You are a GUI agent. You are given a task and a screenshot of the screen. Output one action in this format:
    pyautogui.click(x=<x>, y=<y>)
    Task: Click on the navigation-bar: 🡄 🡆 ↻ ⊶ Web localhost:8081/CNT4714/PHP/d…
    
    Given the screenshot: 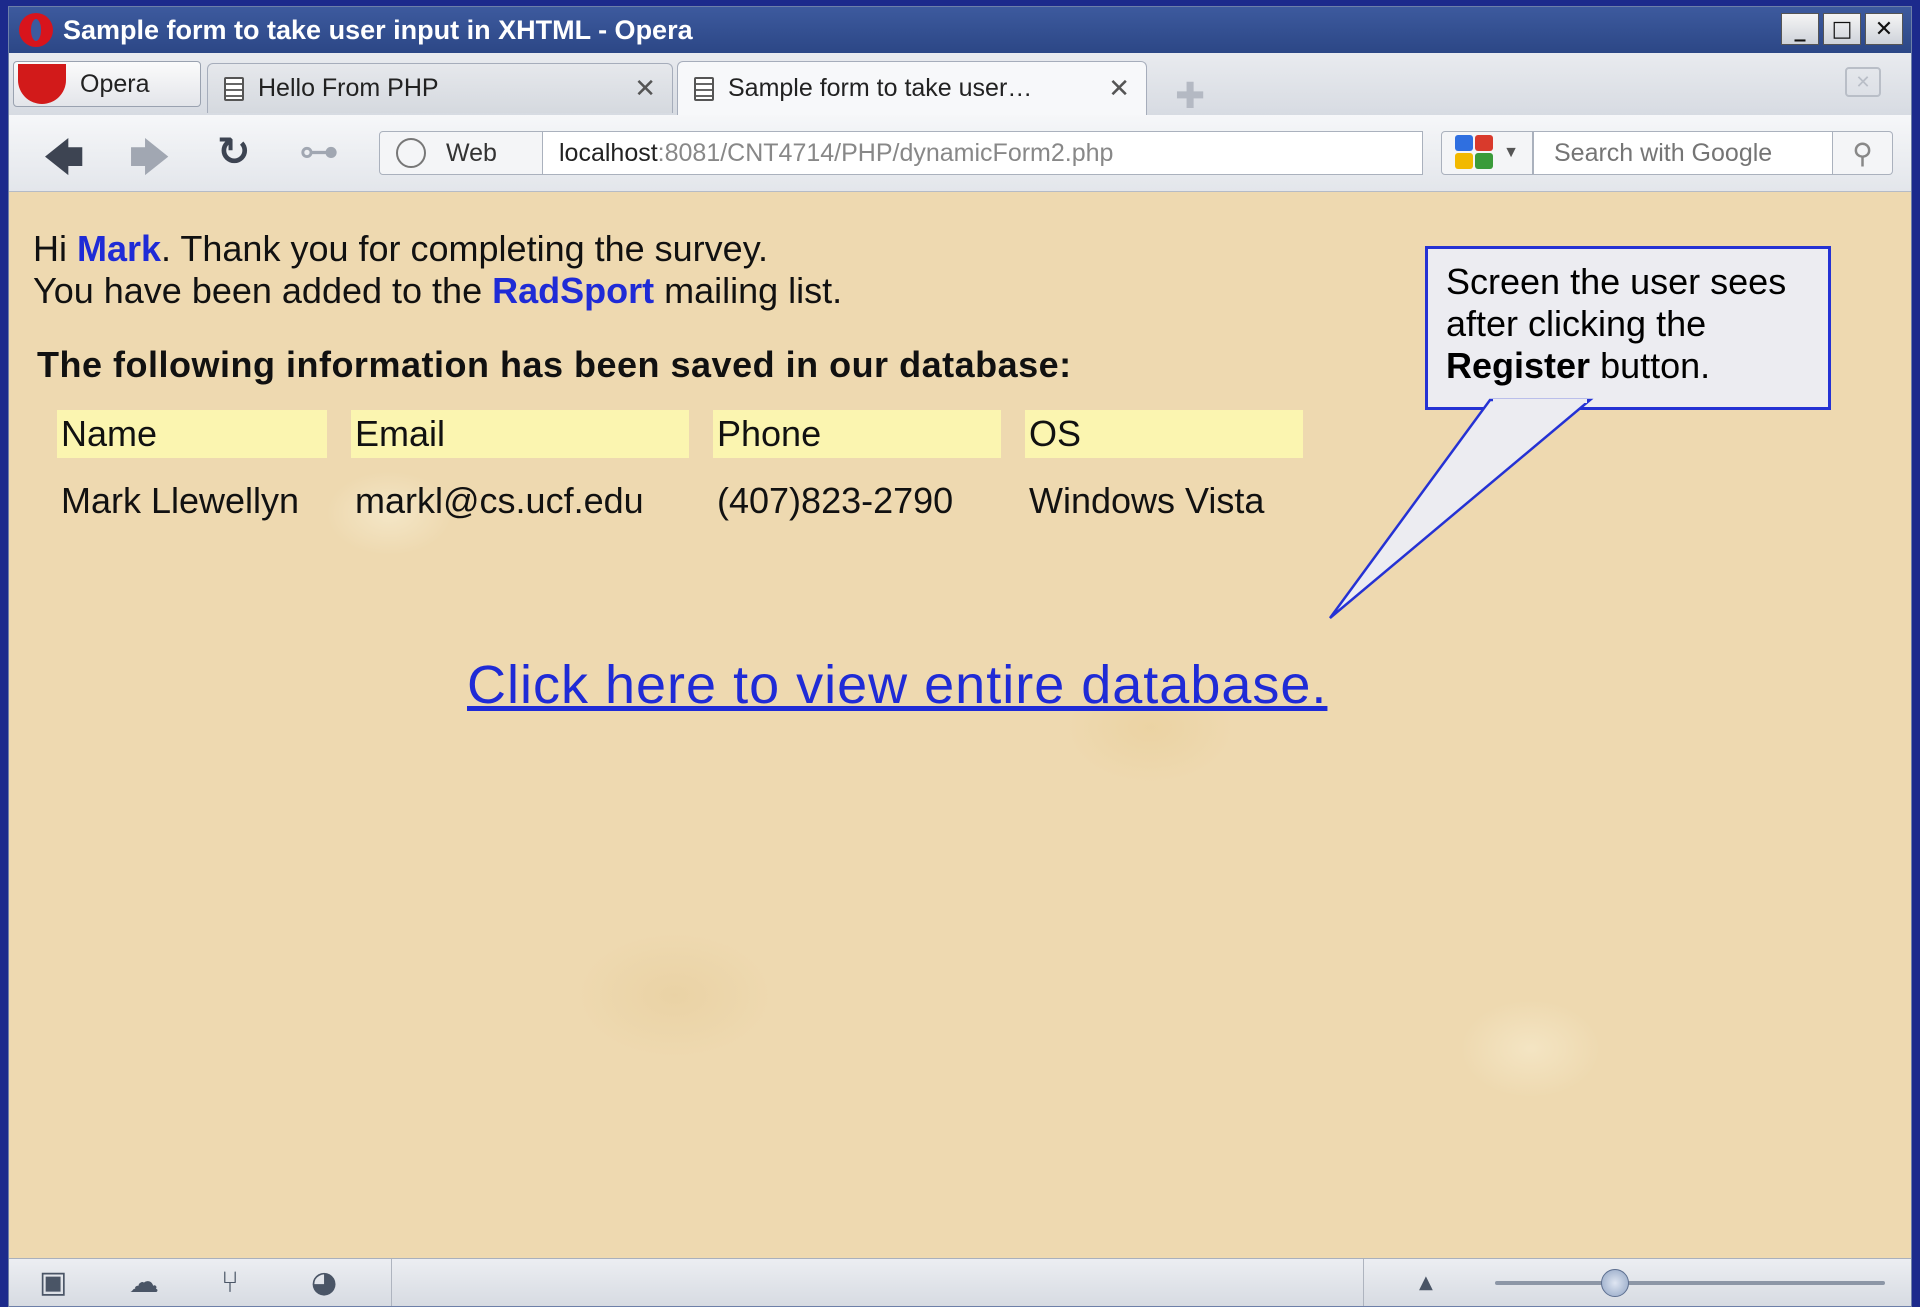 What is the action you would take?
    pyautogui.click(x=960, y=153)
    